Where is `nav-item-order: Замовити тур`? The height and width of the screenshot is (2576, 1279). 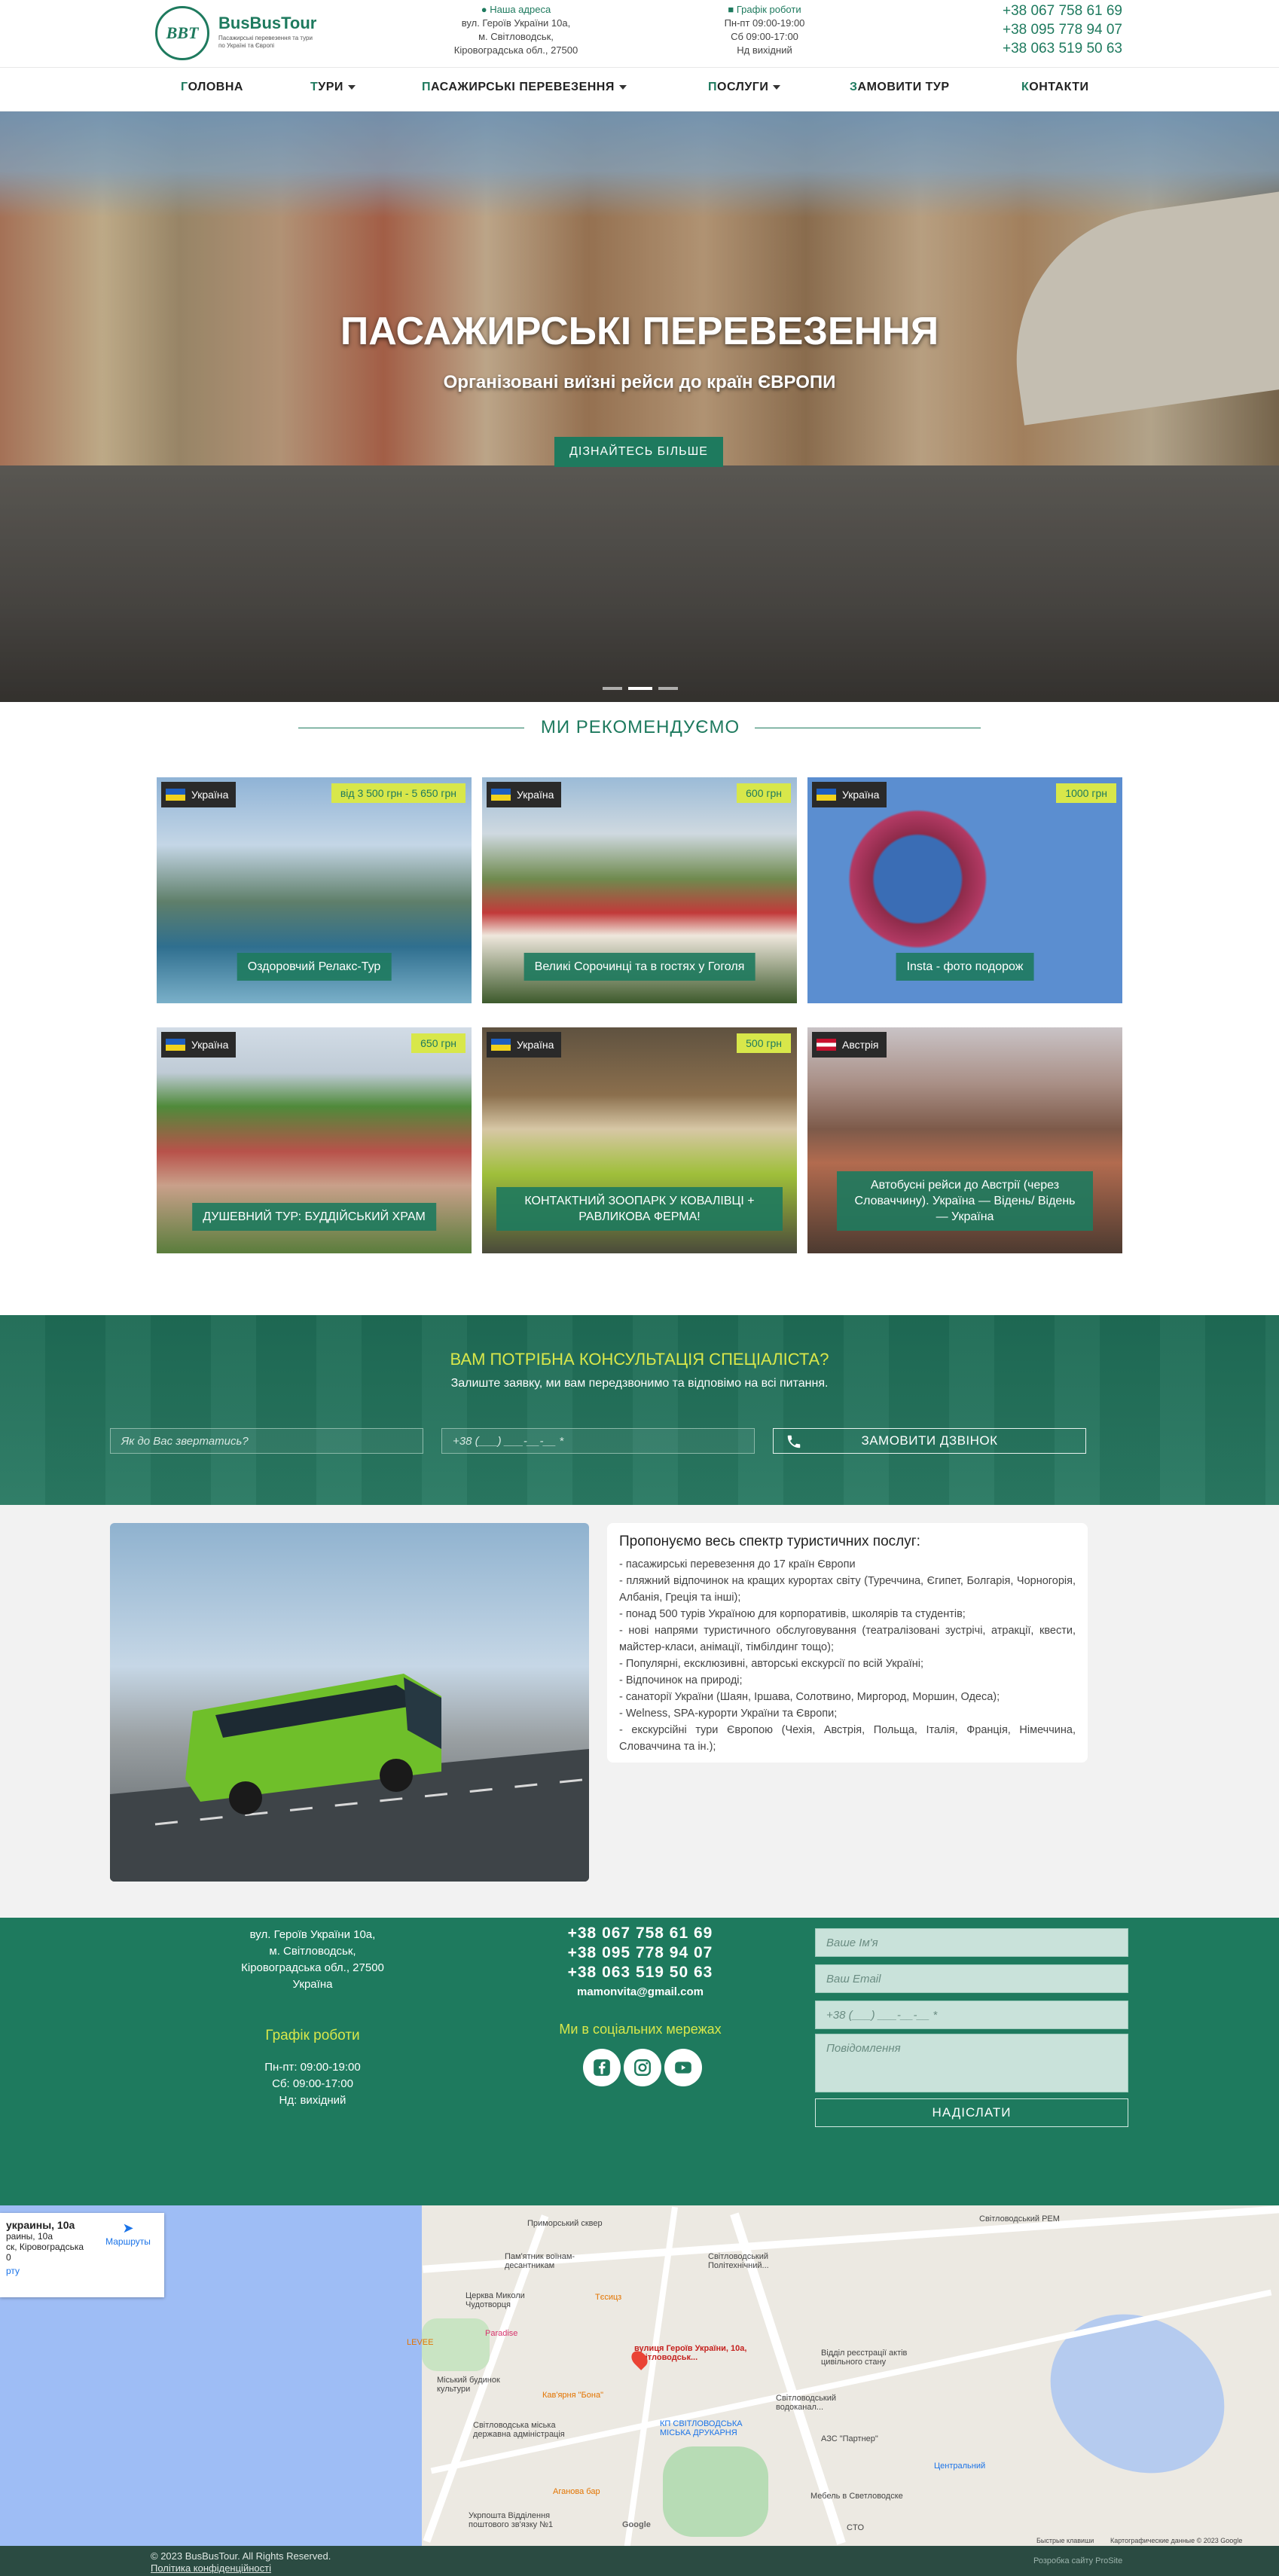
nav-item-order: Замовити тур is located at coordinates (900, 88).